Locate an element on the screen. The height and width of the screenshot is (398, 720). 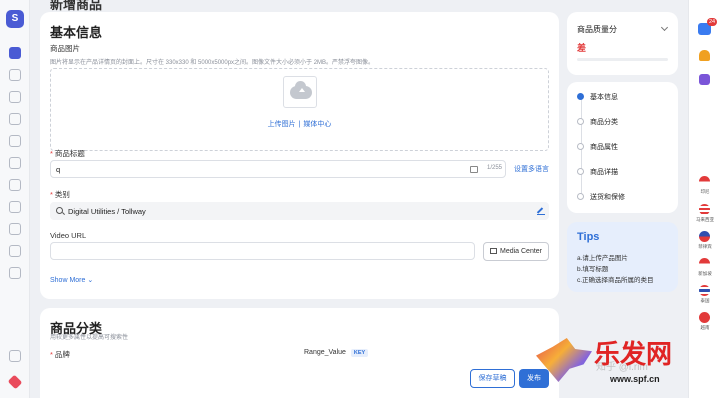
thailand-flag-icon is located at coordinates (704, 290).